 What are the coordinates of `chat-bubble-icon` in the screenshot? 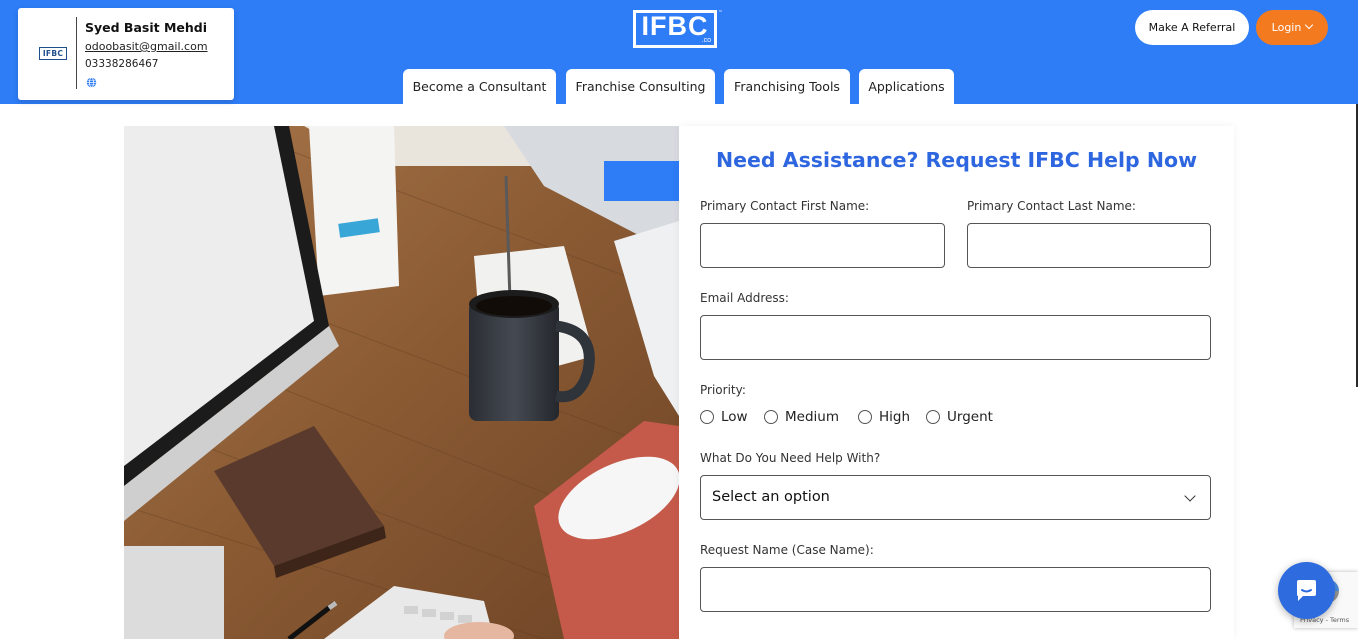 It's located at (1306, 590).